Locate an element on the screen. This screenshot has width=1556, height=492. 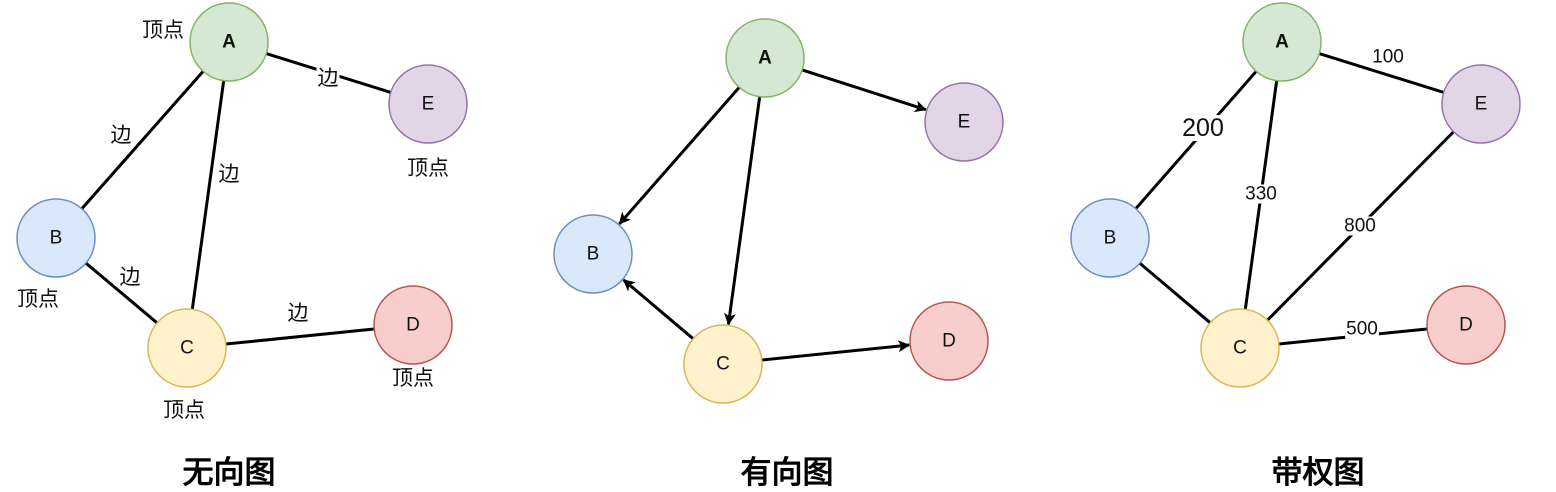
weight-label: 500 is located at coordinates (1362, 329).